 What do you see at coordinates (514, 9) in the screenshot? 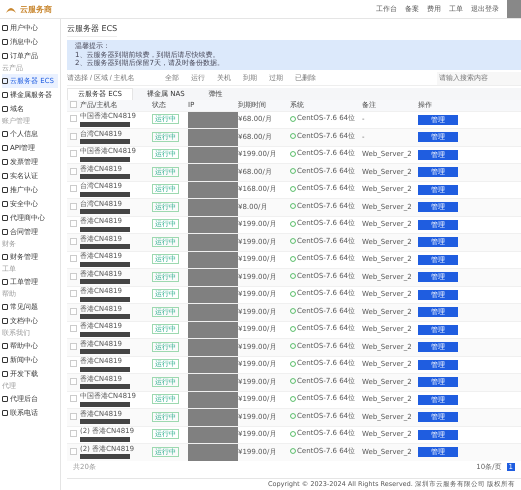
I see `avatar-icon` at bounding box center [514, 9].